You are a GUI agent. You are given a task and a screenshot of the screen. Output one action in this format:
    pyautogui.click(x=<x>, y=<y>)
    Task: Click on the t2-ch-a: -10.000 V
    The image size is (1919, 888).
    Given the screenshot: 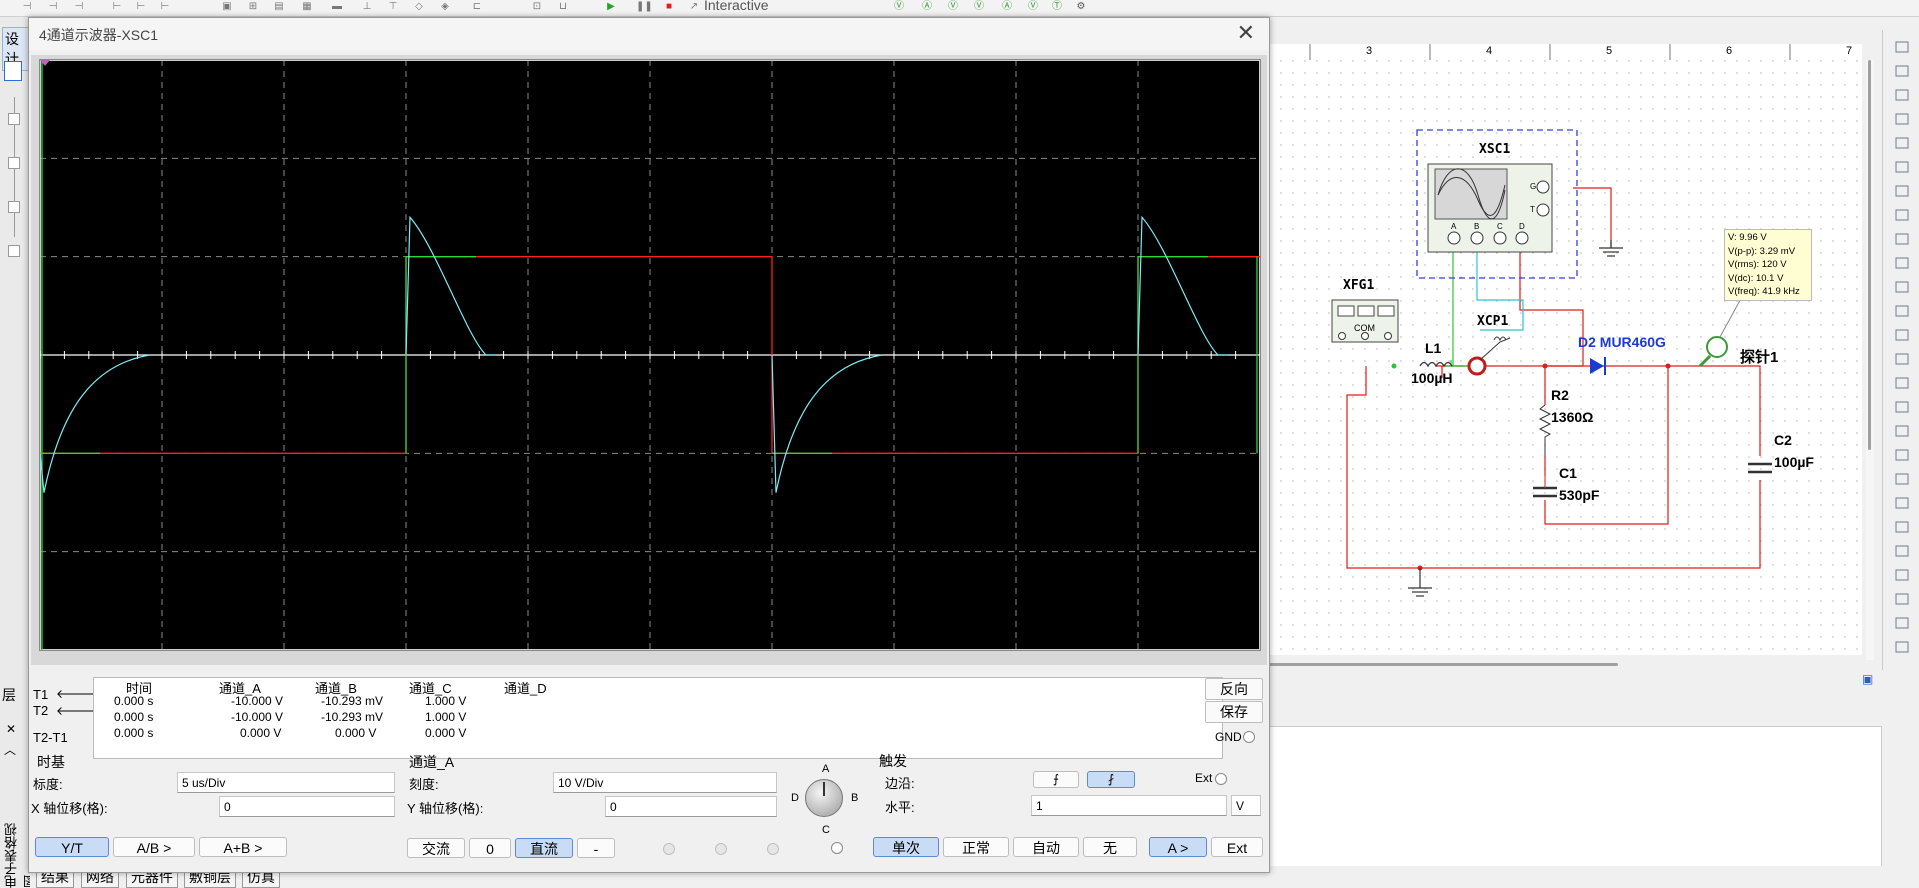 What is the action you would take?
    pyautogui.click(x=257, y=717)
    